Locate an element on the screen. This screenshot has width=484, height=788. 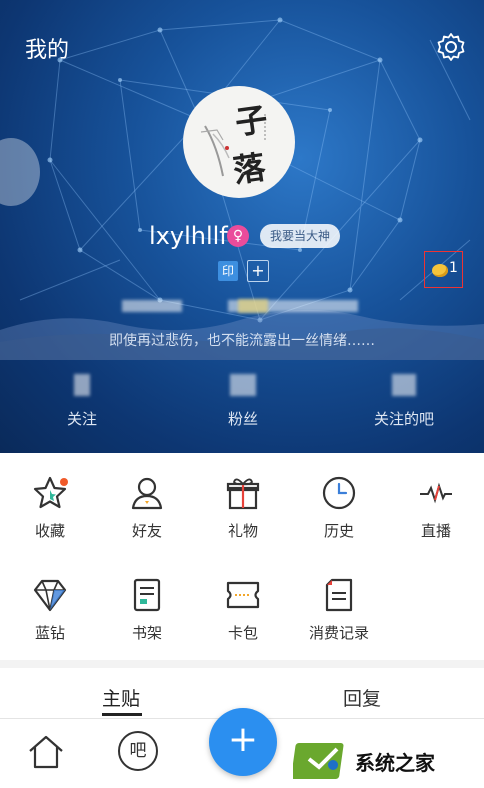
receipt-icon is located at coordinates (339, 595).